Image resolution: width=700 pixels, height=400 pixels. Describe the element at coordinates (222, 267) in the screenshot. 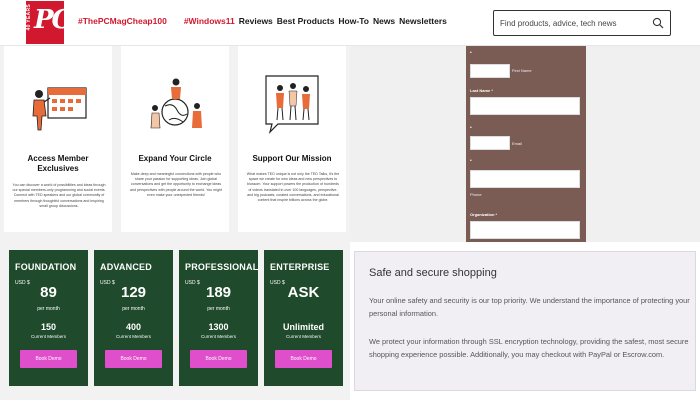

I see `plan-name: PROFESSIONAL` at that location.